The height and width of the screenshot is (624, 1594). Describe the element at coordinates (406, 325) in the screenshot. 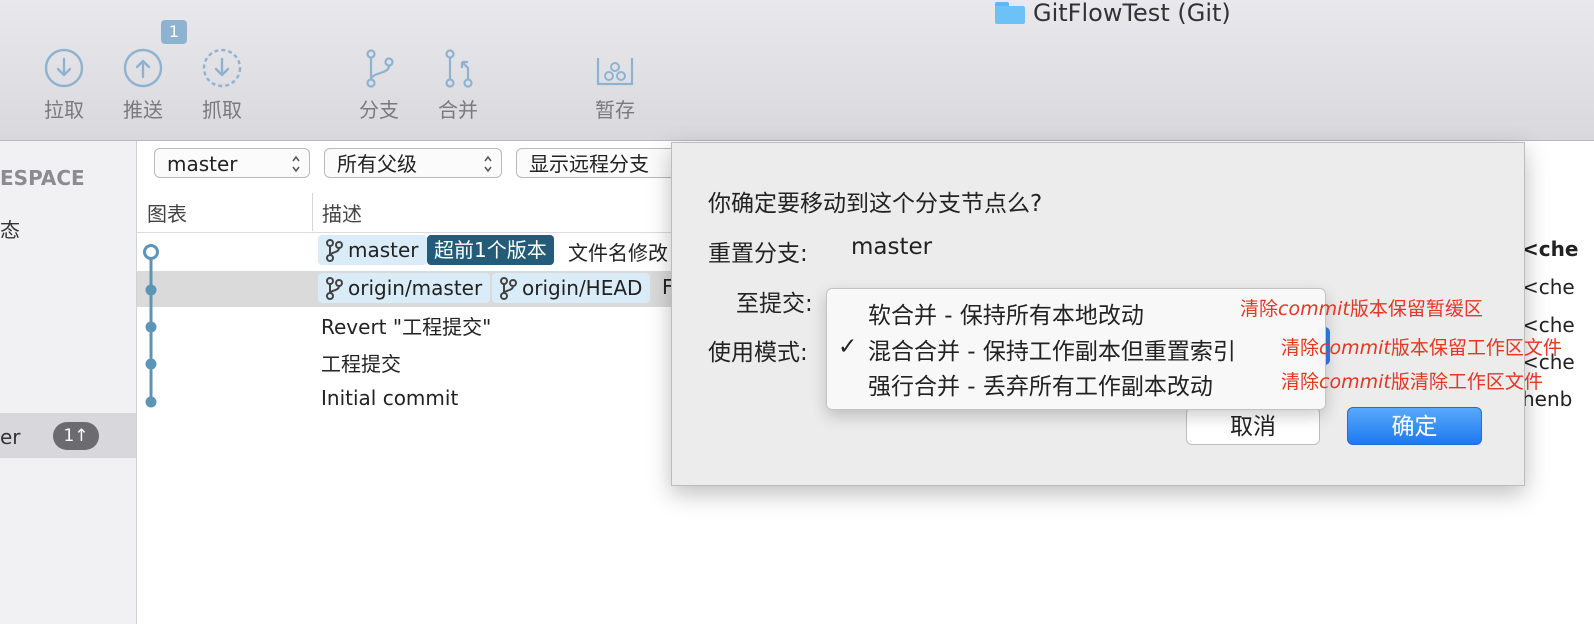

I see `commit-description: Revert "工程提交"` at that location.